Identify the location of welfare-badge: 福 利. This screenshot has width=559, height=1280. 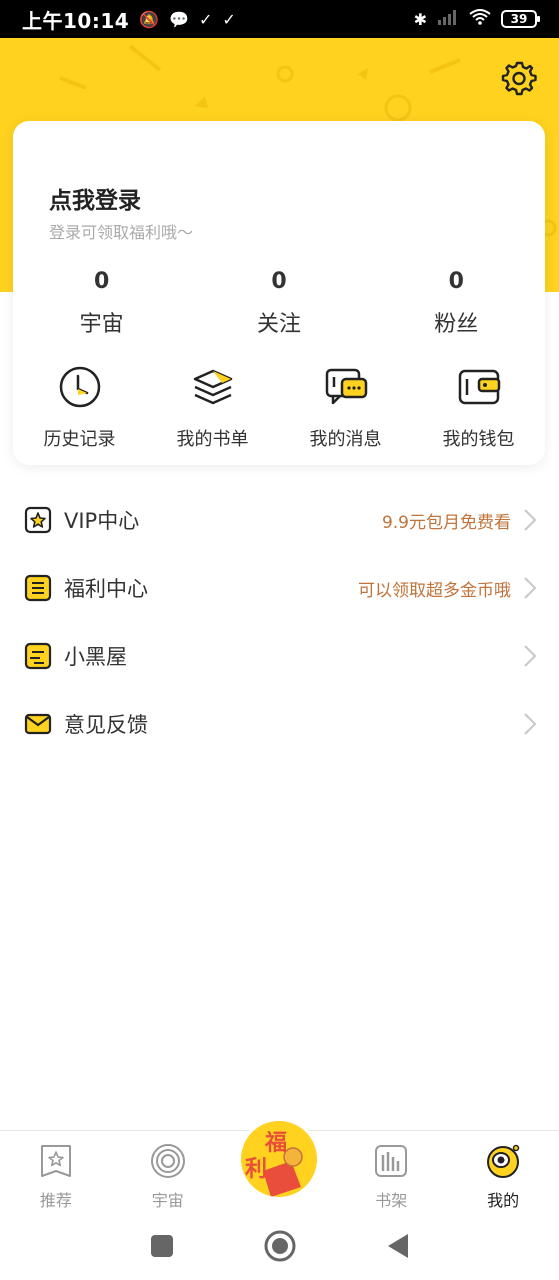
(279, 1159).